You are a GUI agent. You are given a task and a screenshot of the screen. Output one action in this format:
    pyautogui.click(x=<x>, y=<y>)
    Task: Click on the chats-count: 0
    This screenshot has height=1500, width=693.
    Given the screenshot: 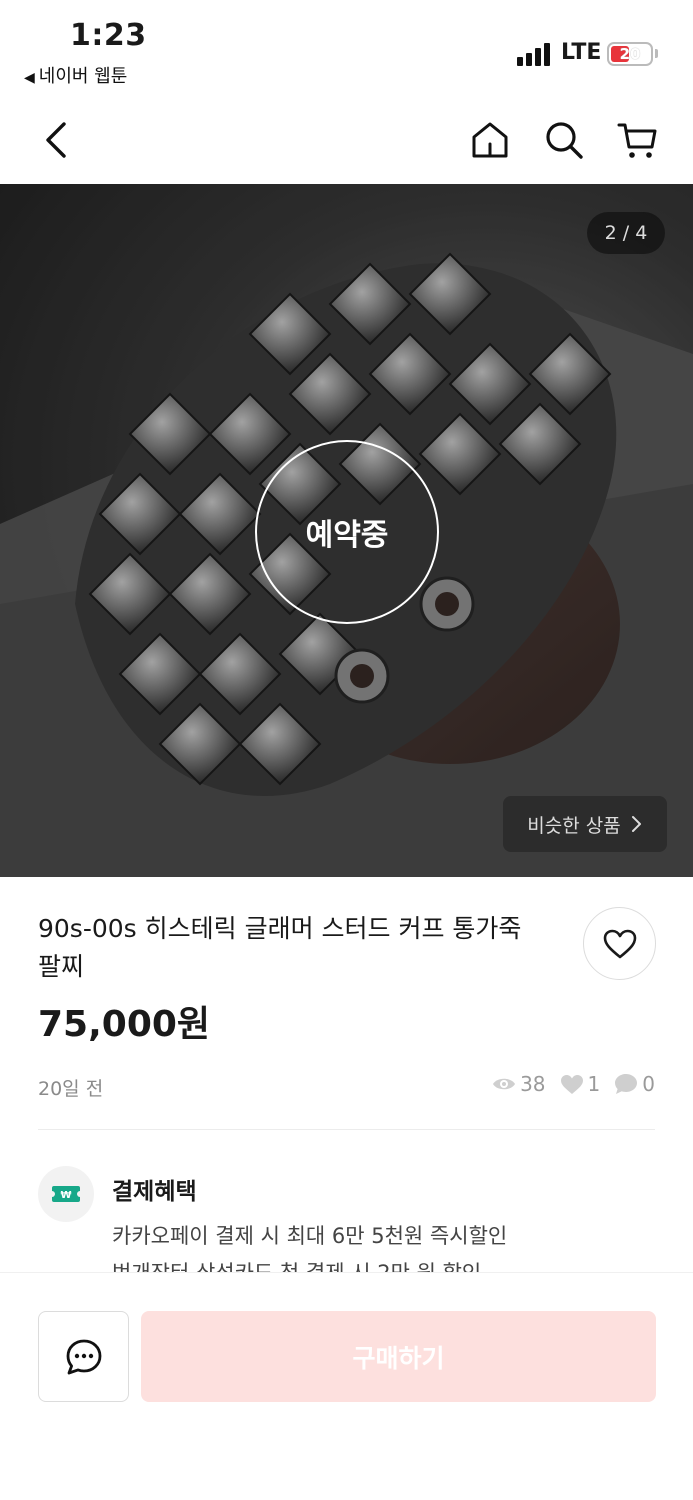 What is the action you would take?
    pyautogui.click(x=648, y=1084)
    